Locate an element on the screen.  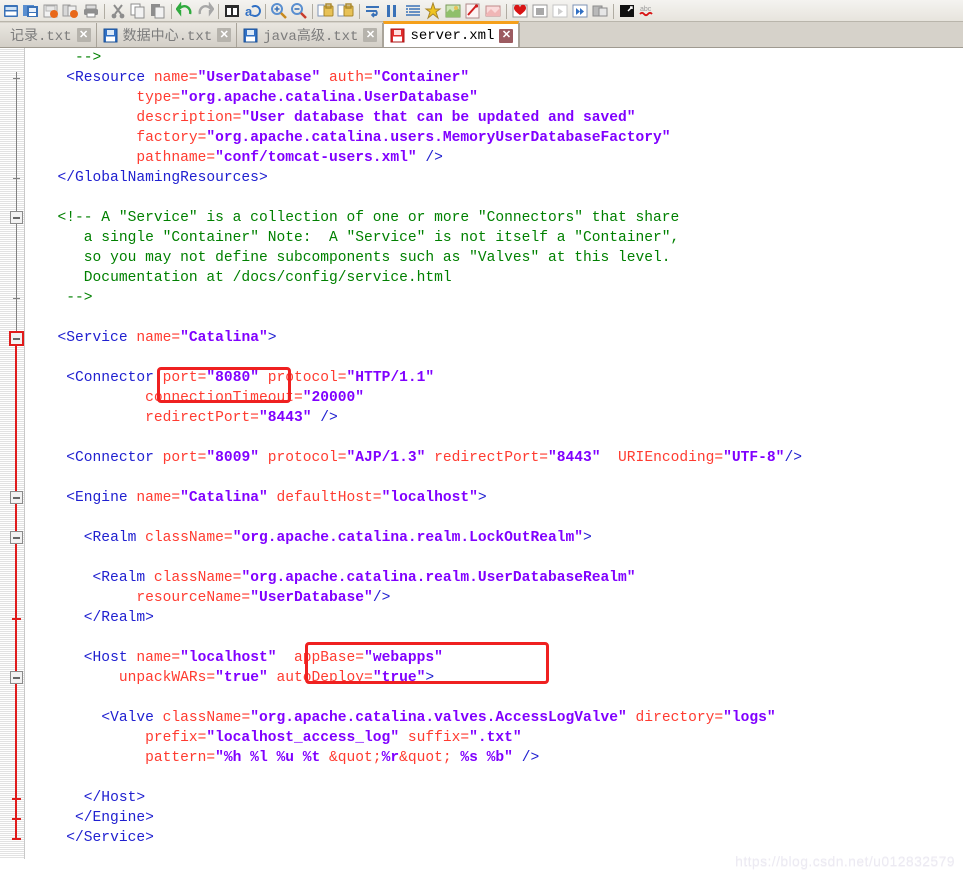
indent-guide-icon is located at coordinates (413, 11).